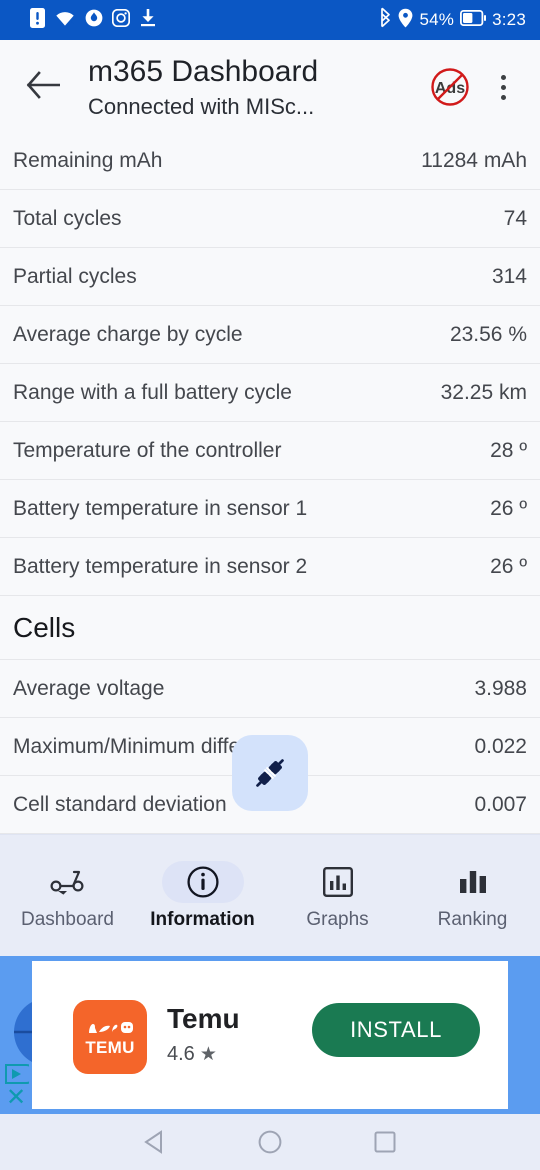 The height and width of the screenshot is (1170, 540). I want to click on table-row: Battery temperature in sensor 1 26 º, so click(270, 509).